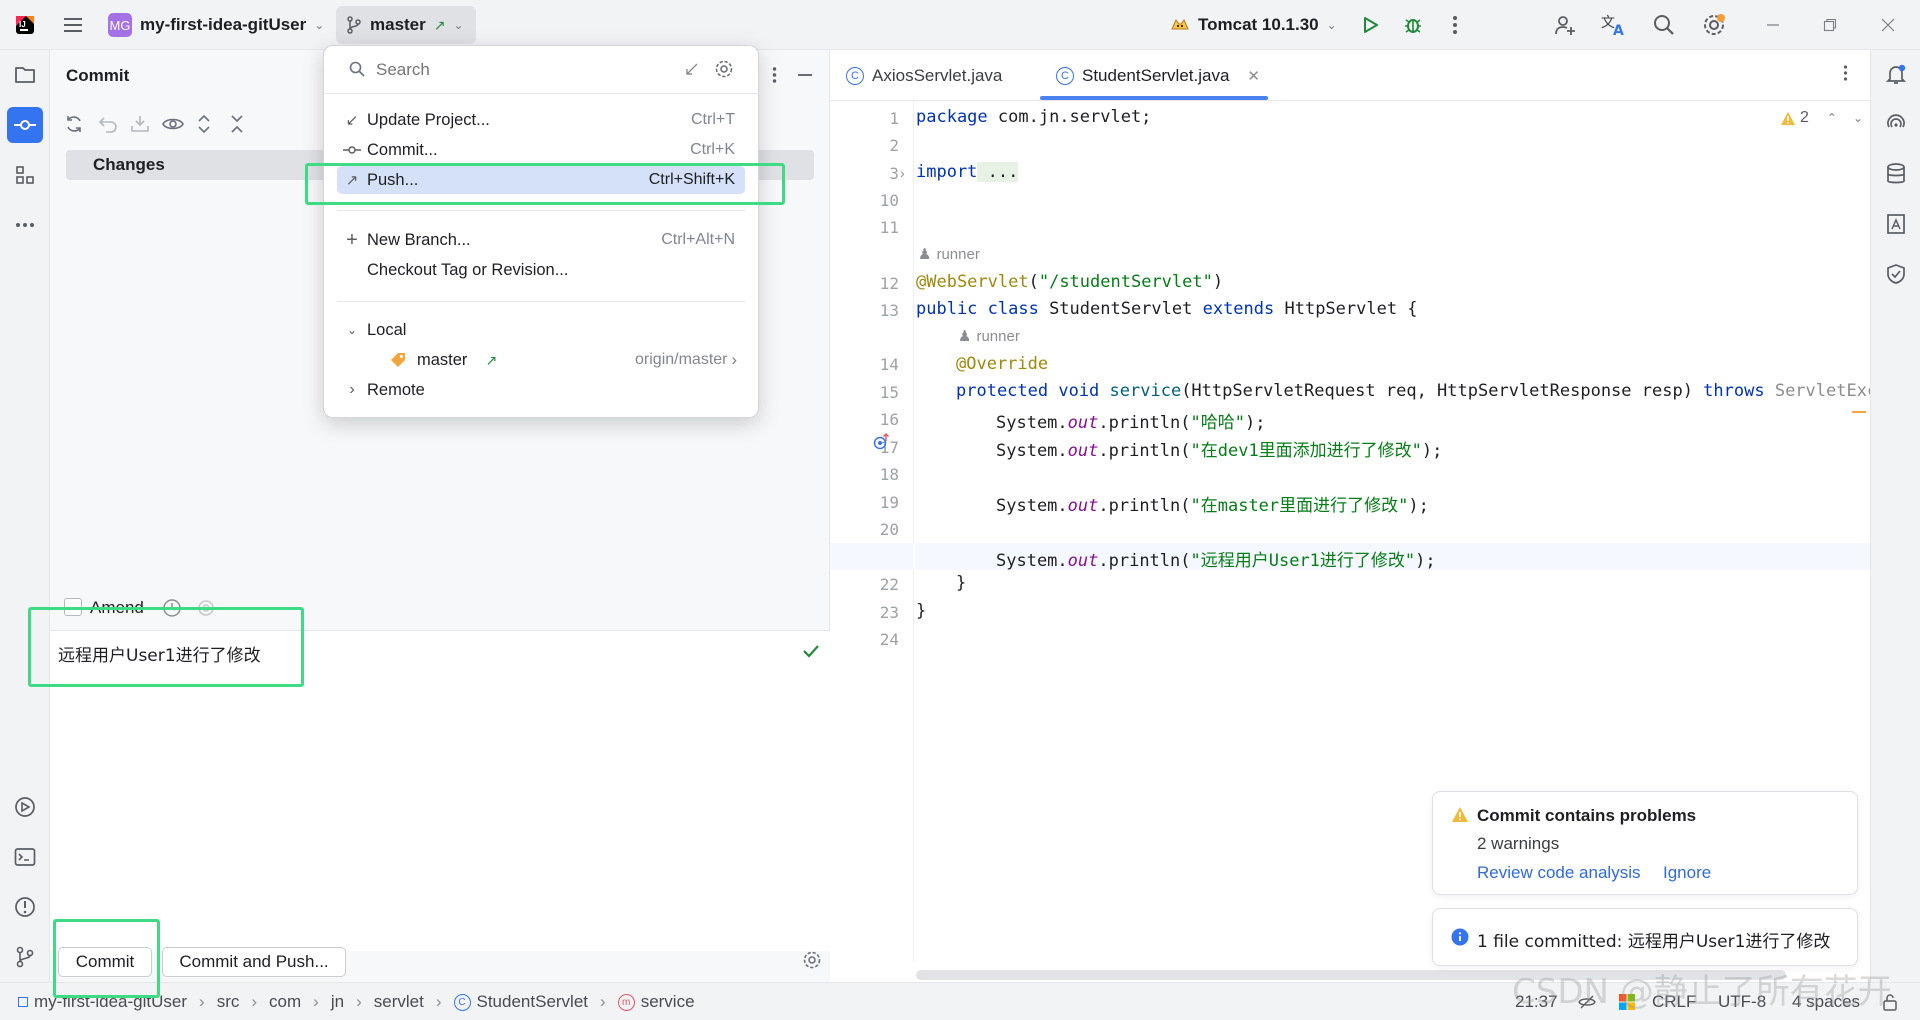 This screenshot has height=1020, width=1920. What do you see at coordinates (25, 75) in the screenshot?
I see `project-folder-icon` at bounding box center [25, 75].